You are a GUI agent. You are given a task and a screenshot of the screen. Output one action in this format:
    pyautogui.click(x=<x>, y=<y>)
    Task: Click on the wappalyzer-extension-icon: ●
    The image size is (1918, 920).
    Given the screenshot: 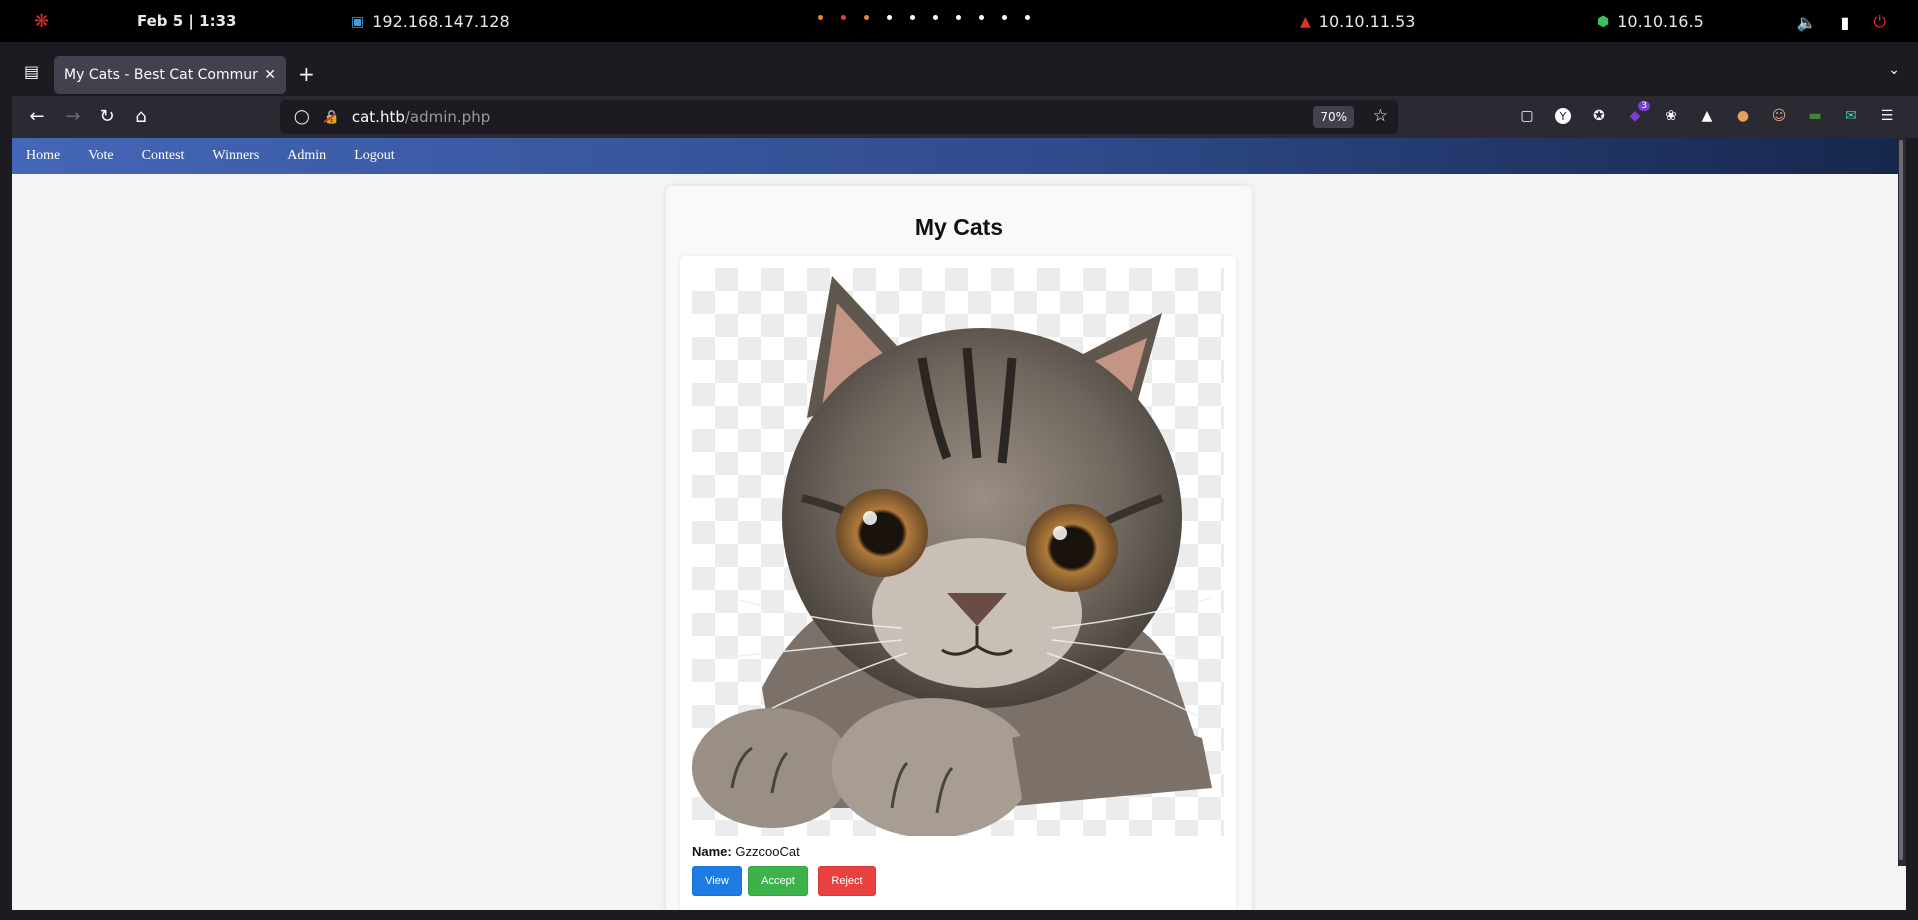 What is the action you would take?
    pyautogui.click(x=1743, y=116)
    